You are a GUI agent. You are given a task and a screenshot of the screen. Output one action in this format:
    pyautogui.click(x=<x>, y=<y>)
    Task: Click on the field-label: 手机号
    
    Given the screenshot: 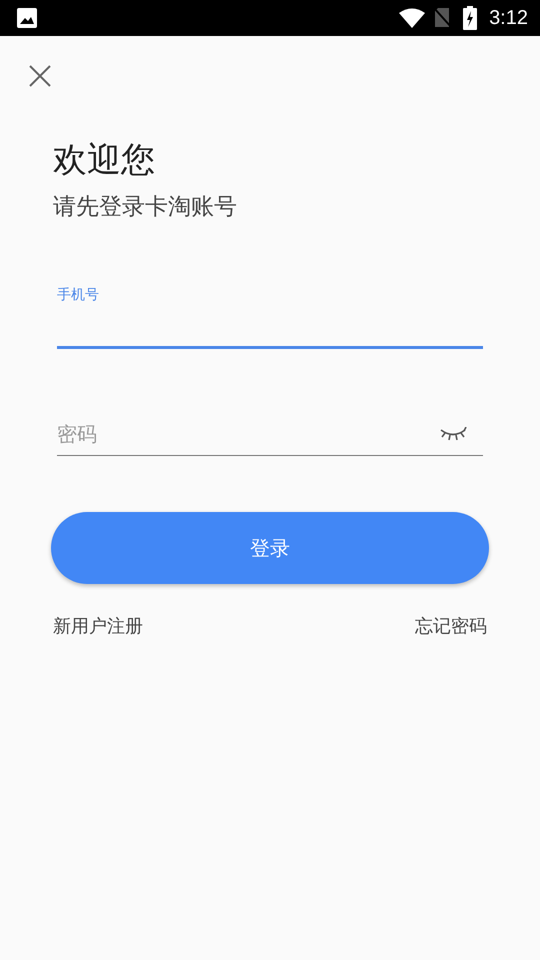 What is the action you would take?
    pyautogui.click(x=78, y=295)
    